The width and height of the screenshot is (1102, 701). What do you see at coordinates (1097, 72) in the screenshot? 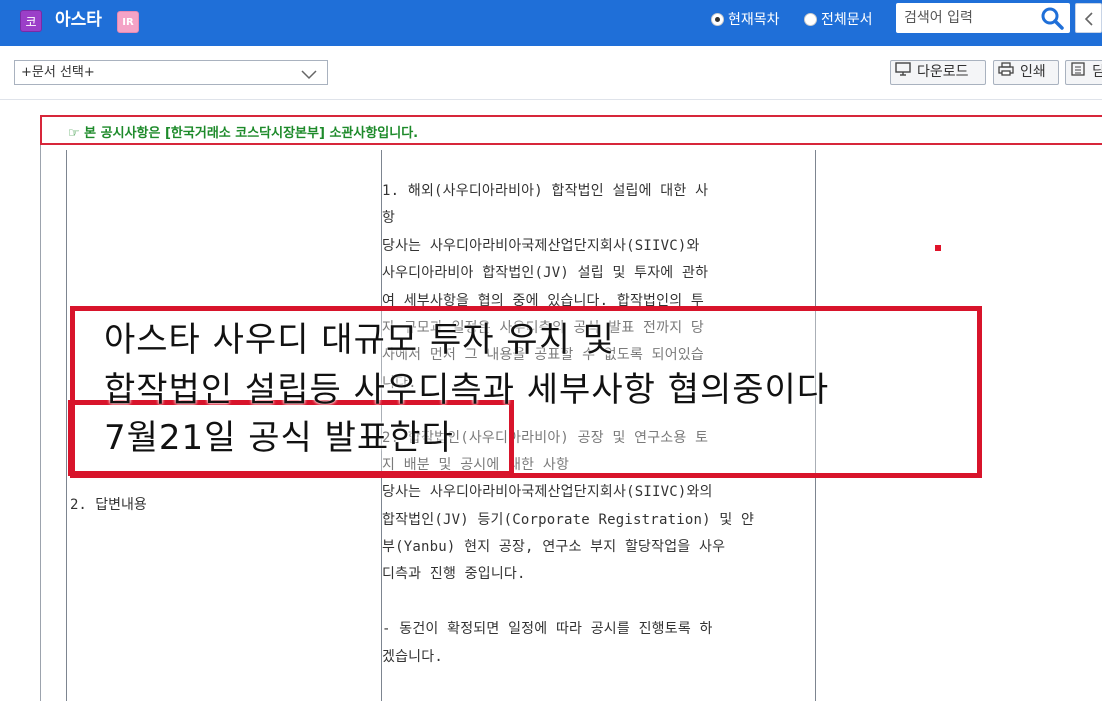
I see `extra-toolbar-label: 딤` at bounding box center [1097, 72].